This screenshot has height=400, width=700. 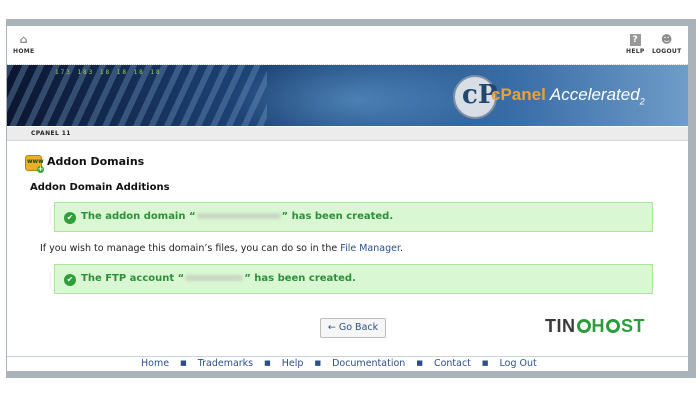 I want to click on logout-label: LOGOUT, so click(x=667, y=51).